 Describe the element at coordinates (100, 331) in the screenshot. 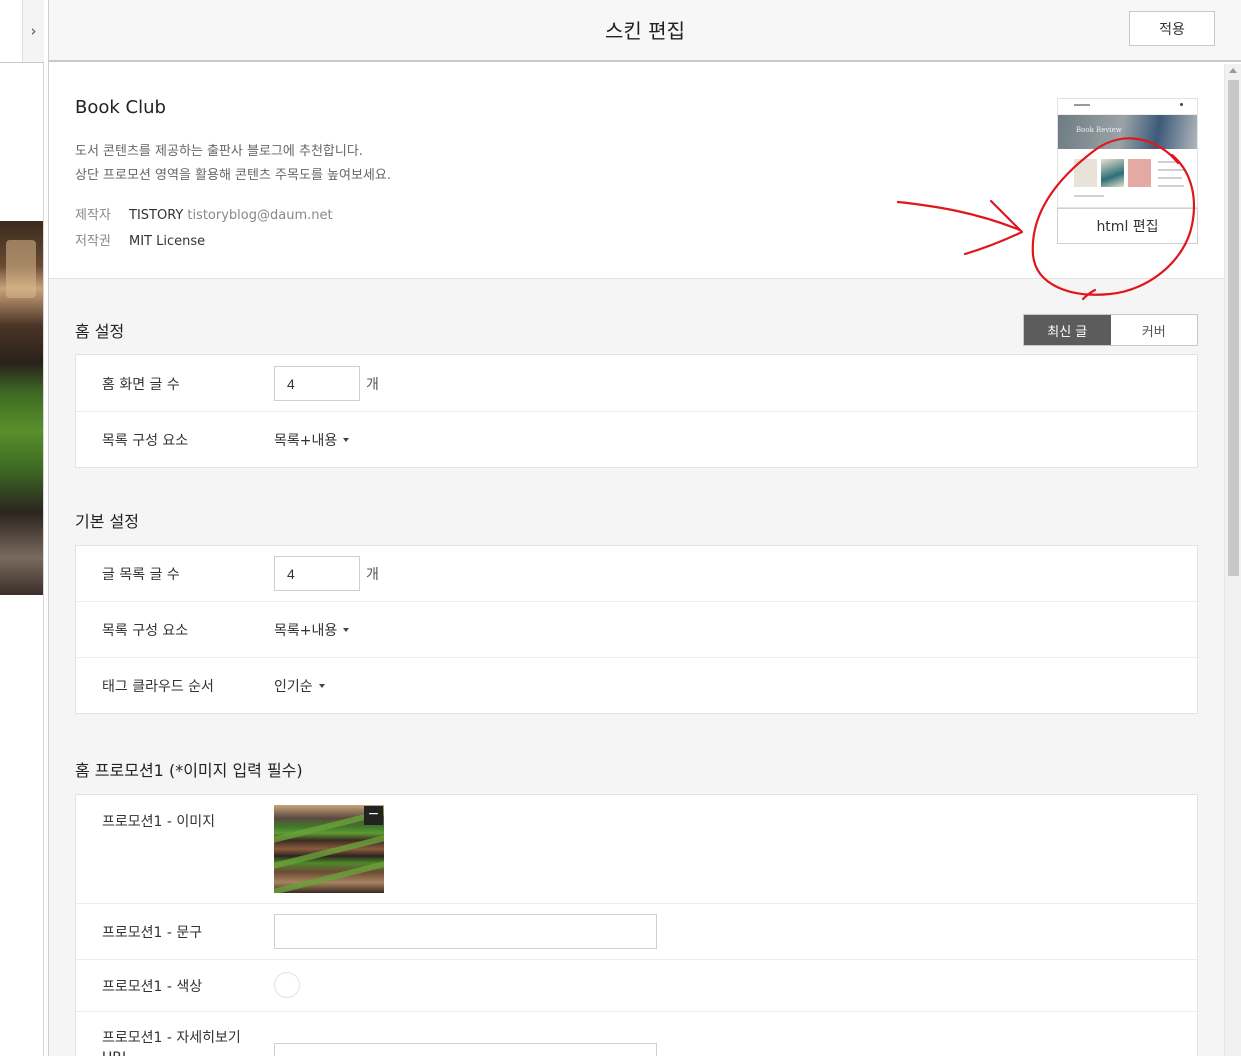

I see `home-settings-title: 홈 설정` at that location.